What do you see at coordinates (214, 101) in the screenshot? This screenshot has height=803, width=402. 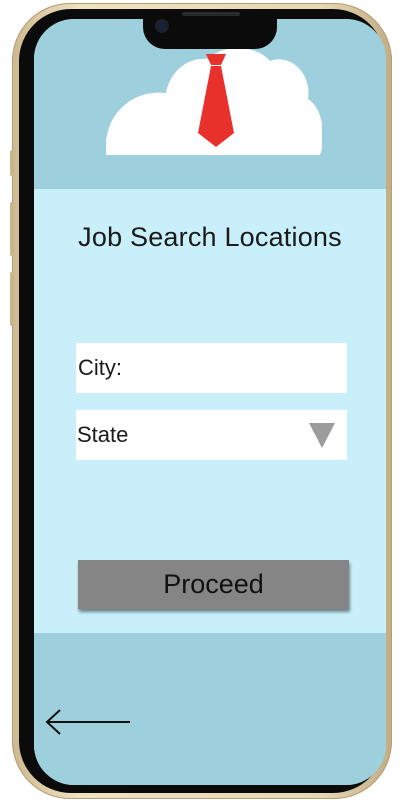 I see `cloud-with-necktie-icon` at bounding box center [214, 101].